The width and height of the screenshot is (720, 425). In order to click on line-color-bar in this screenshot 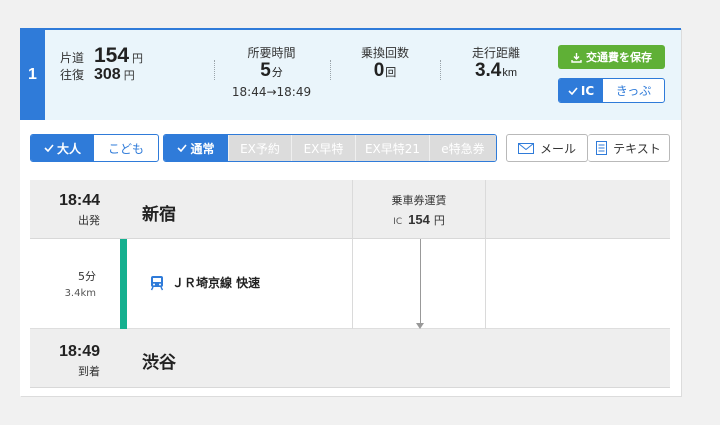, I will do `click(123, 284)`.